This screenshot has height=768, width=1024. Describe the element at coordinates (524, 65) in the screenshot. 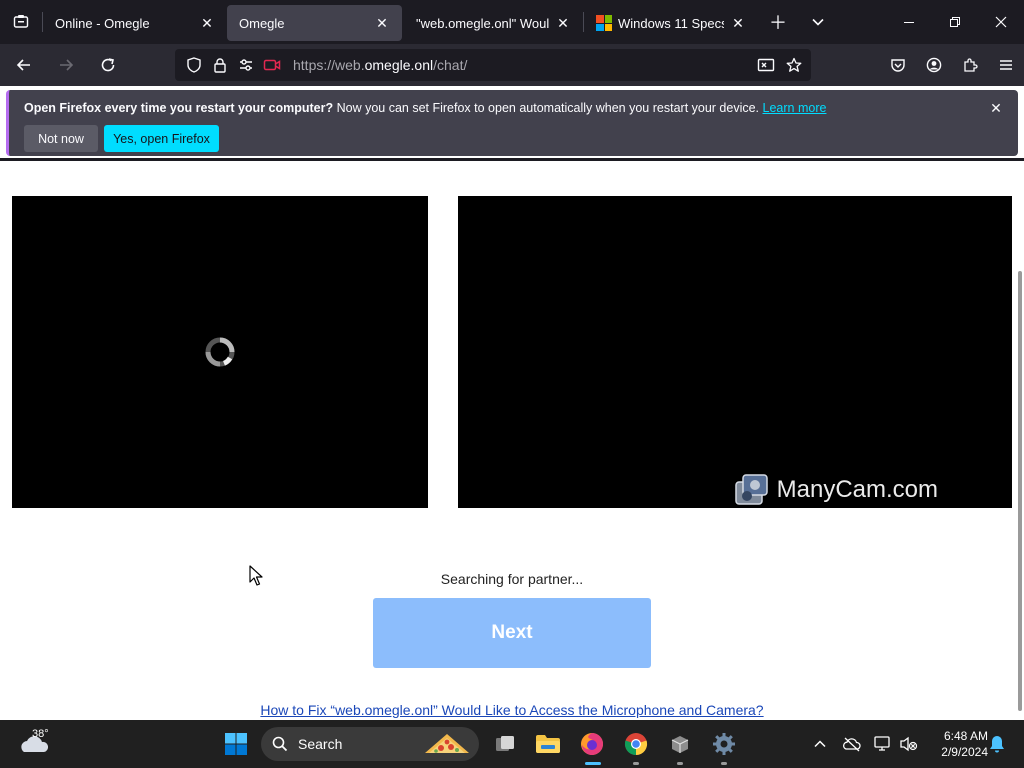

I see `url-text: https://web.omegle.onl/chat/` at that location.